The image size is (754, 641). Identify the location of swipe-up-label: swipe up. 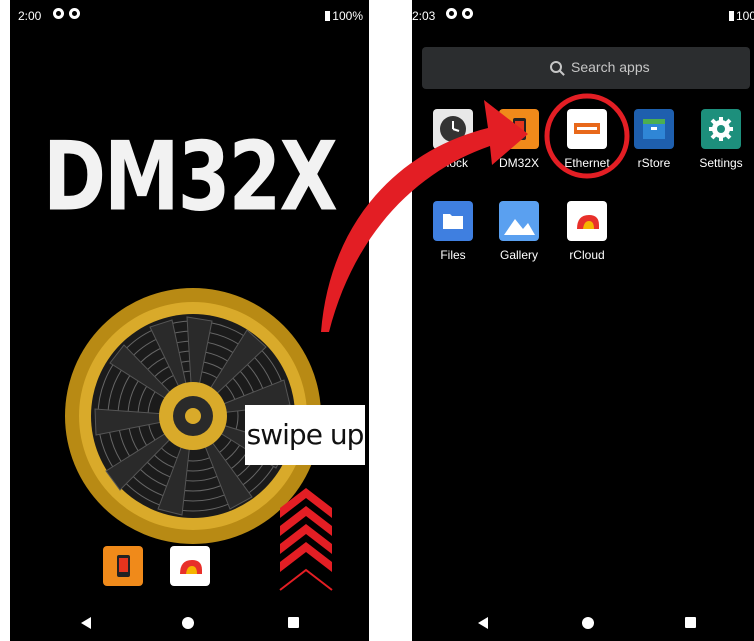
(305, 435).